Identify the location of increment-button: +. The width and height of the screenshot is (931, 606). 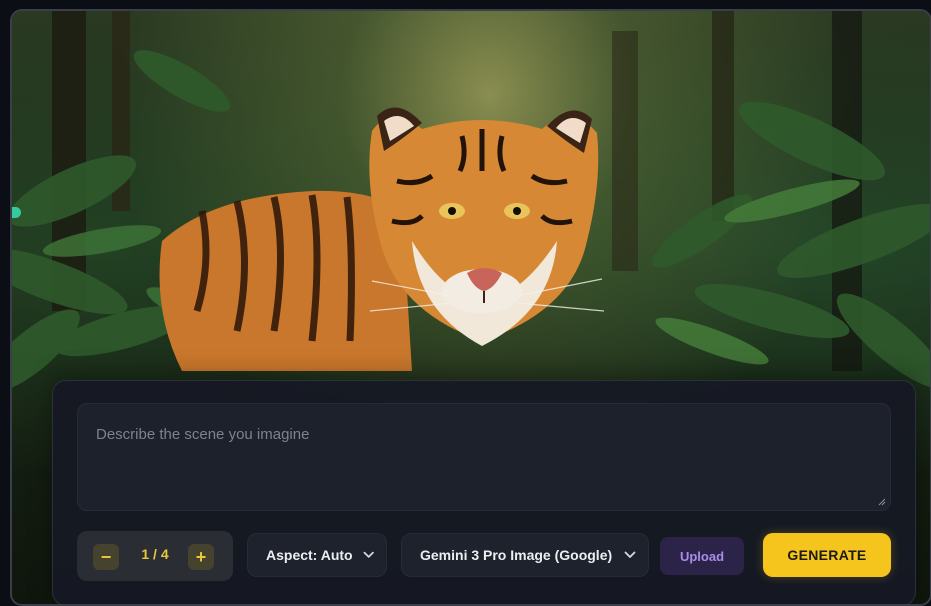
(201, 557).